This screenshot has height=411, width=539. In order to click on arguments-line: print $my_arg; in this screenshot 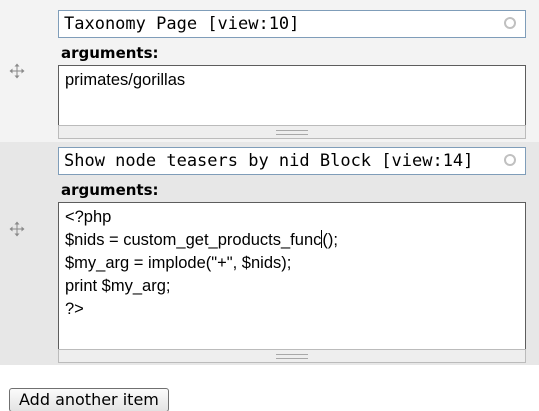, I will do `click(118, 286)`.